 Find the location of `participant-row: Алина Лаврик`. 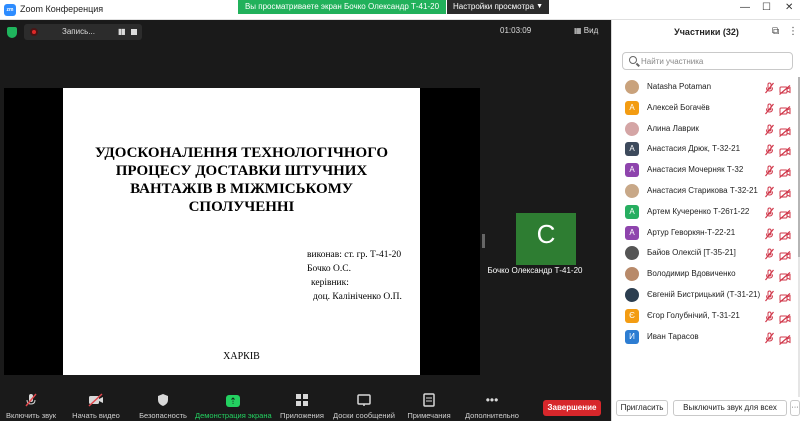

participant-row: Алина Лаврик is located at coordinates (706, 129).